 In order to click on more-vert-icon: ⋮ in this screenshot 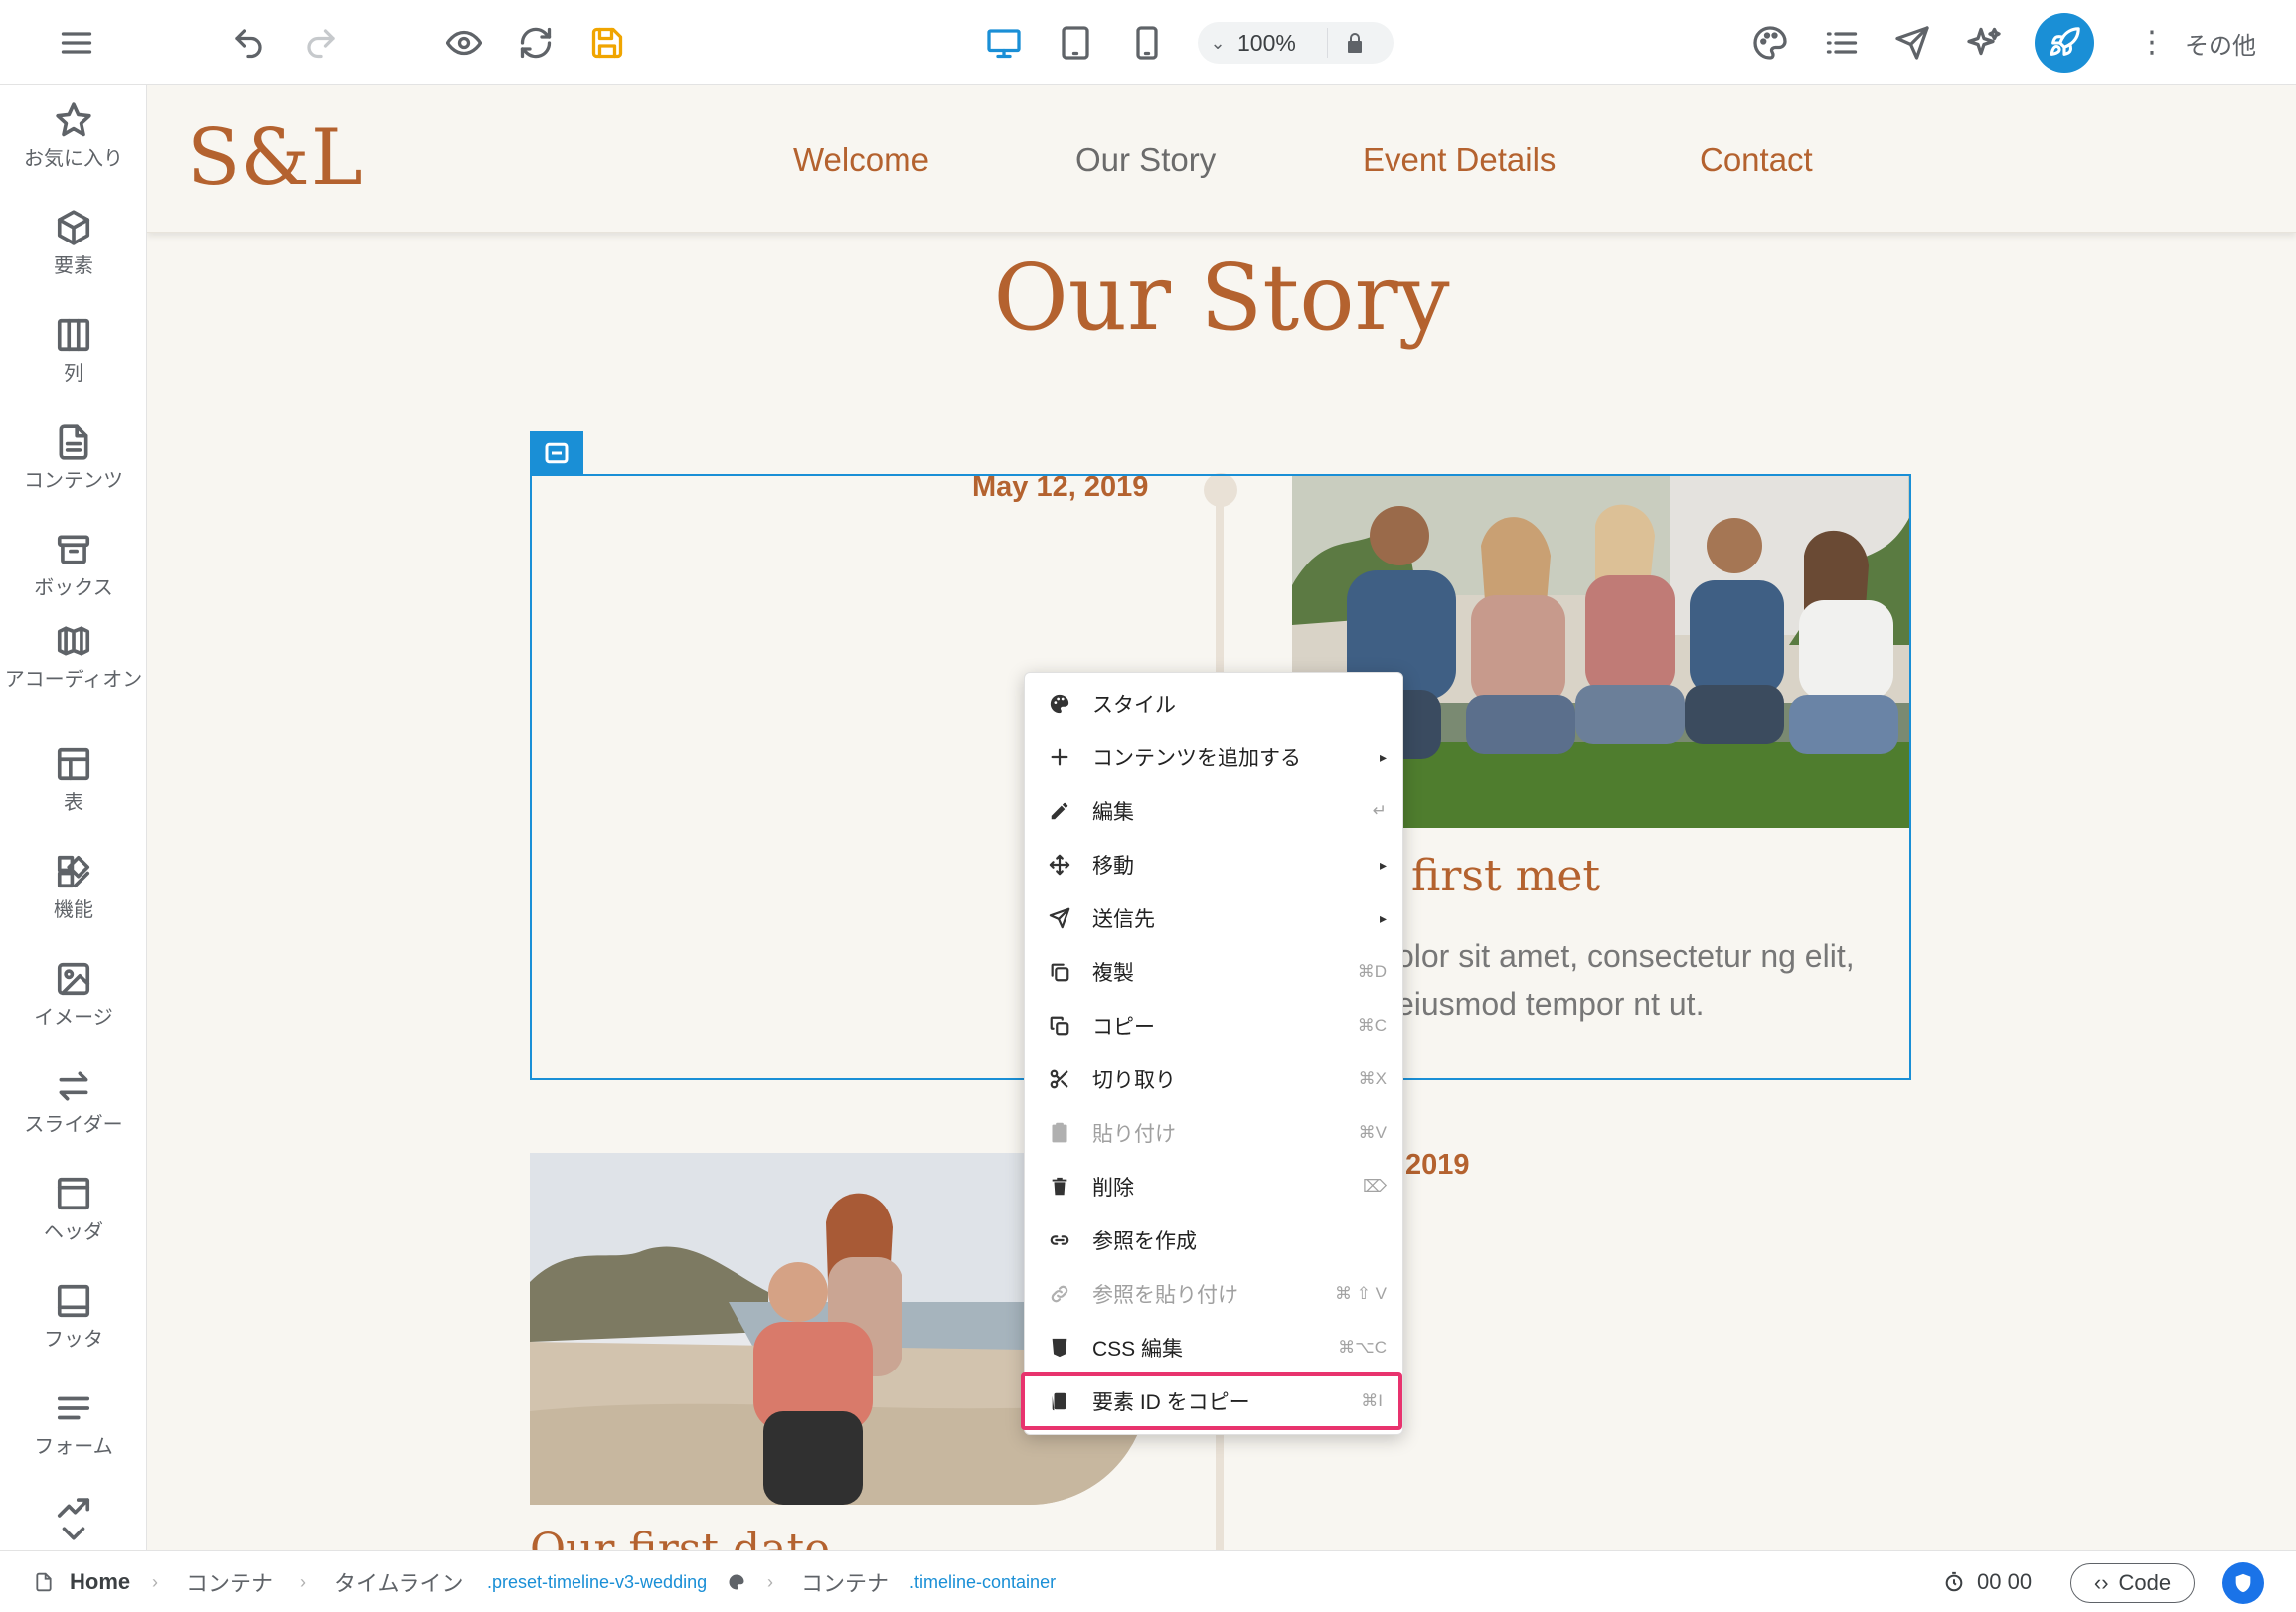, I will do `click(2152, 43)`.